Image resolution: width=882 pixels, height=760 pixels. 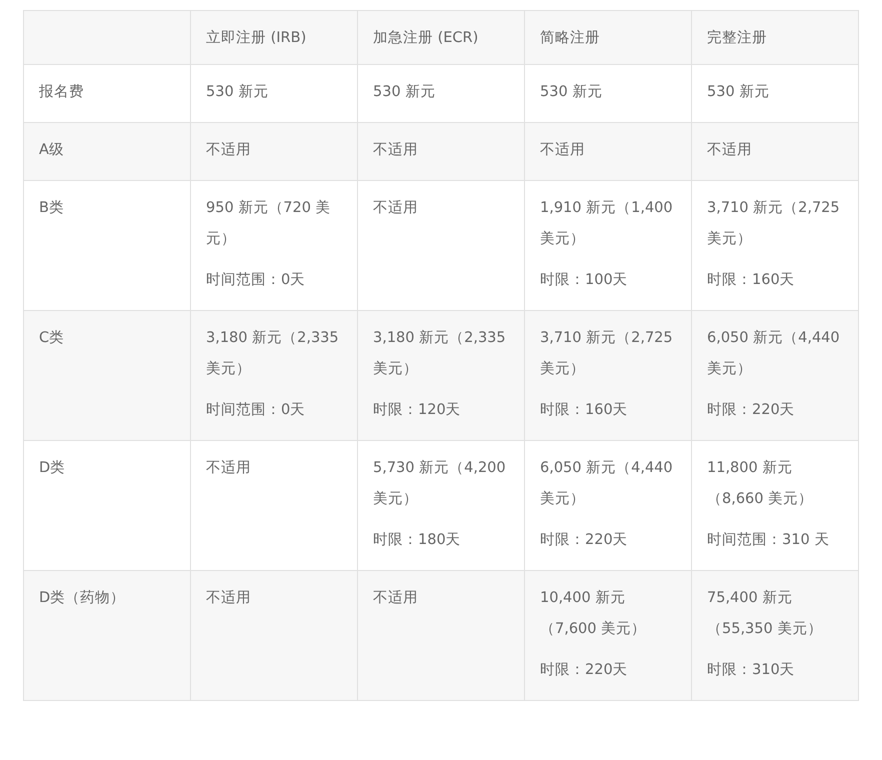 I want to click on table-cell: 6,050 新元（4,440 美元） 时限：220天, so click(x=775, y=375).